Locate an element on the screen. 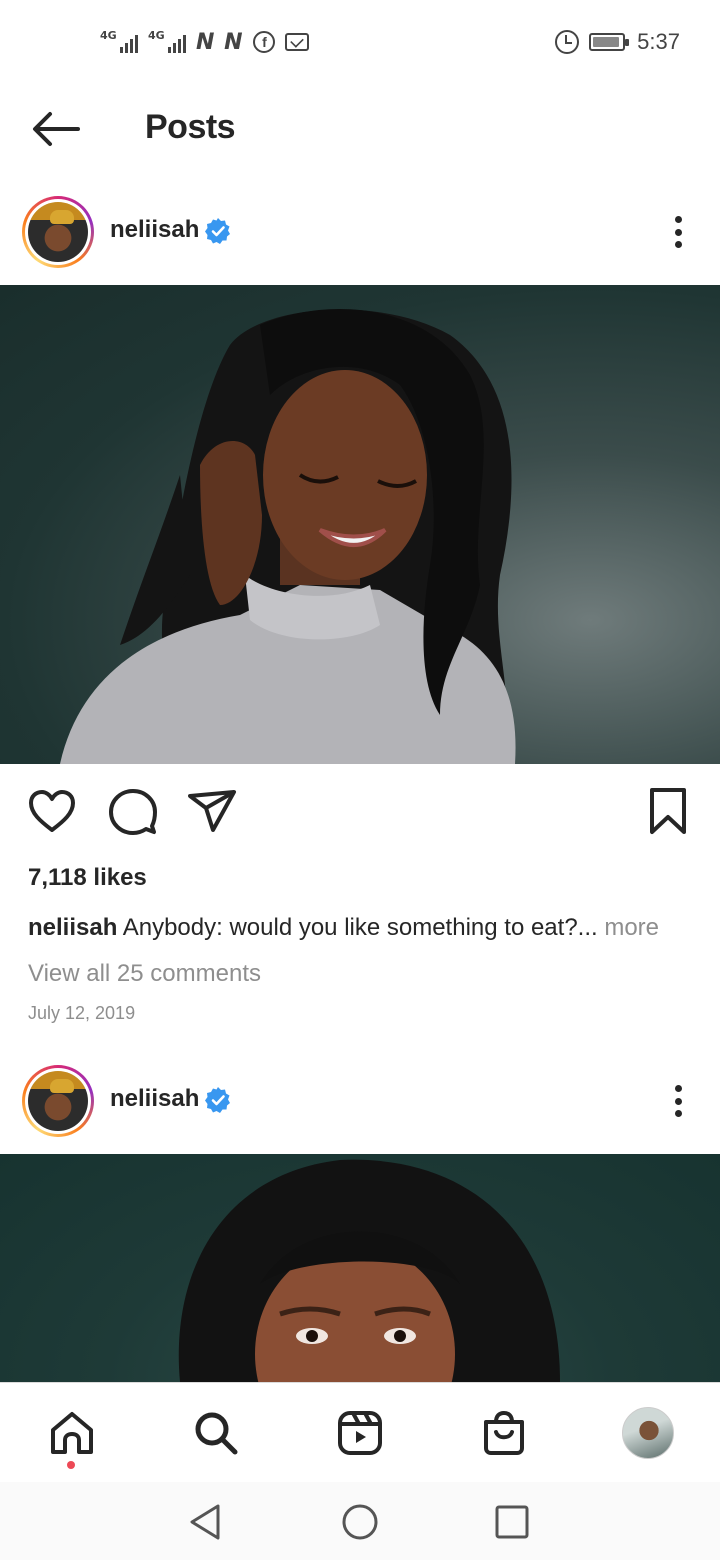 The image size is (720, 1560). profile-avatar is located at coordinates (648, 1433).